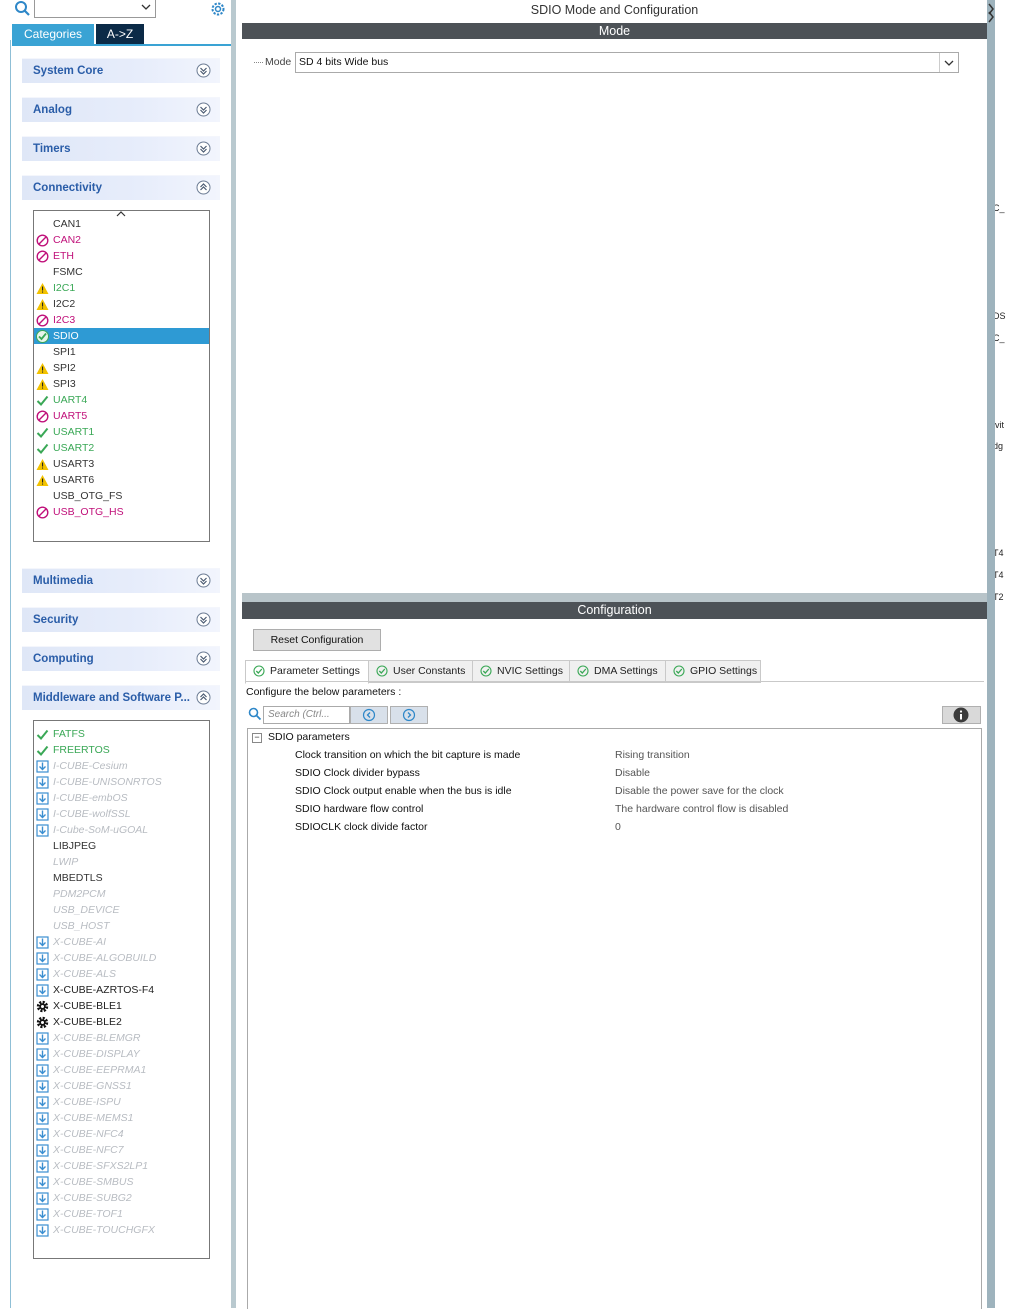 This screenshot has width=1009, height=1309. What do you see at coordinates (317, 640) in the screenshot?
I see `reset-configuration-button: Reset Configuration` at bounding box center [317, 640].